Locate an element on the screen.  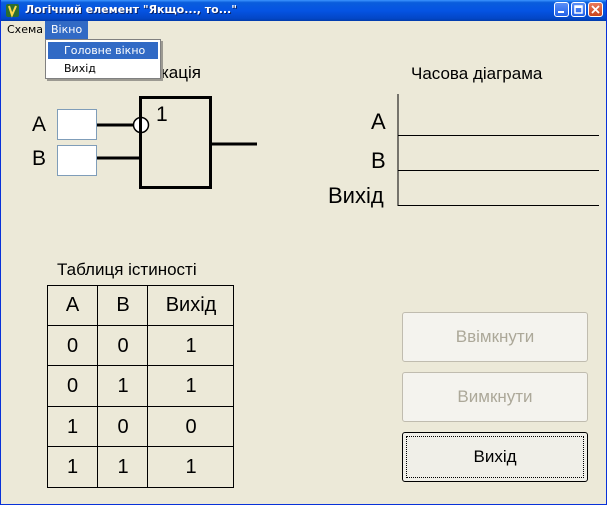
exit-button: Вихід is located at coordinates (495, 457).